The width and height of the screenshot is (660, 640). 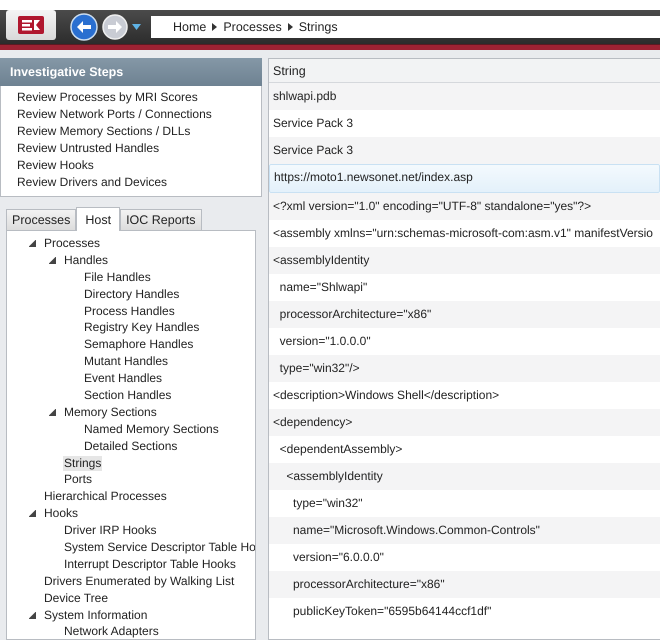 I want to click on logo-icon, so click(x=31, y=25).